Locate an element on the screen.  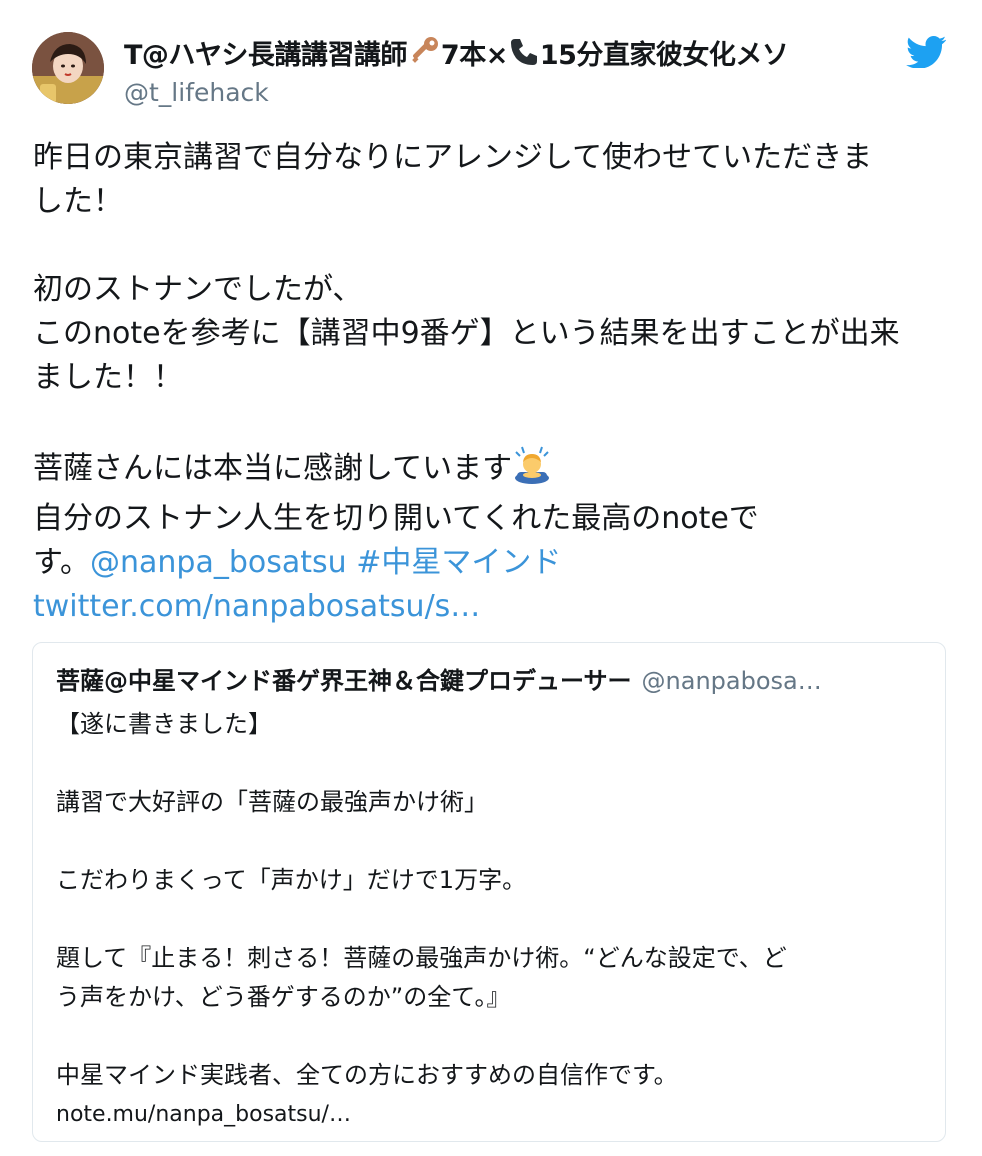
tweet-line: 昨日の東京講習で自分なりにアレンジして使わせていただきま is located at coordinates (453, 157).